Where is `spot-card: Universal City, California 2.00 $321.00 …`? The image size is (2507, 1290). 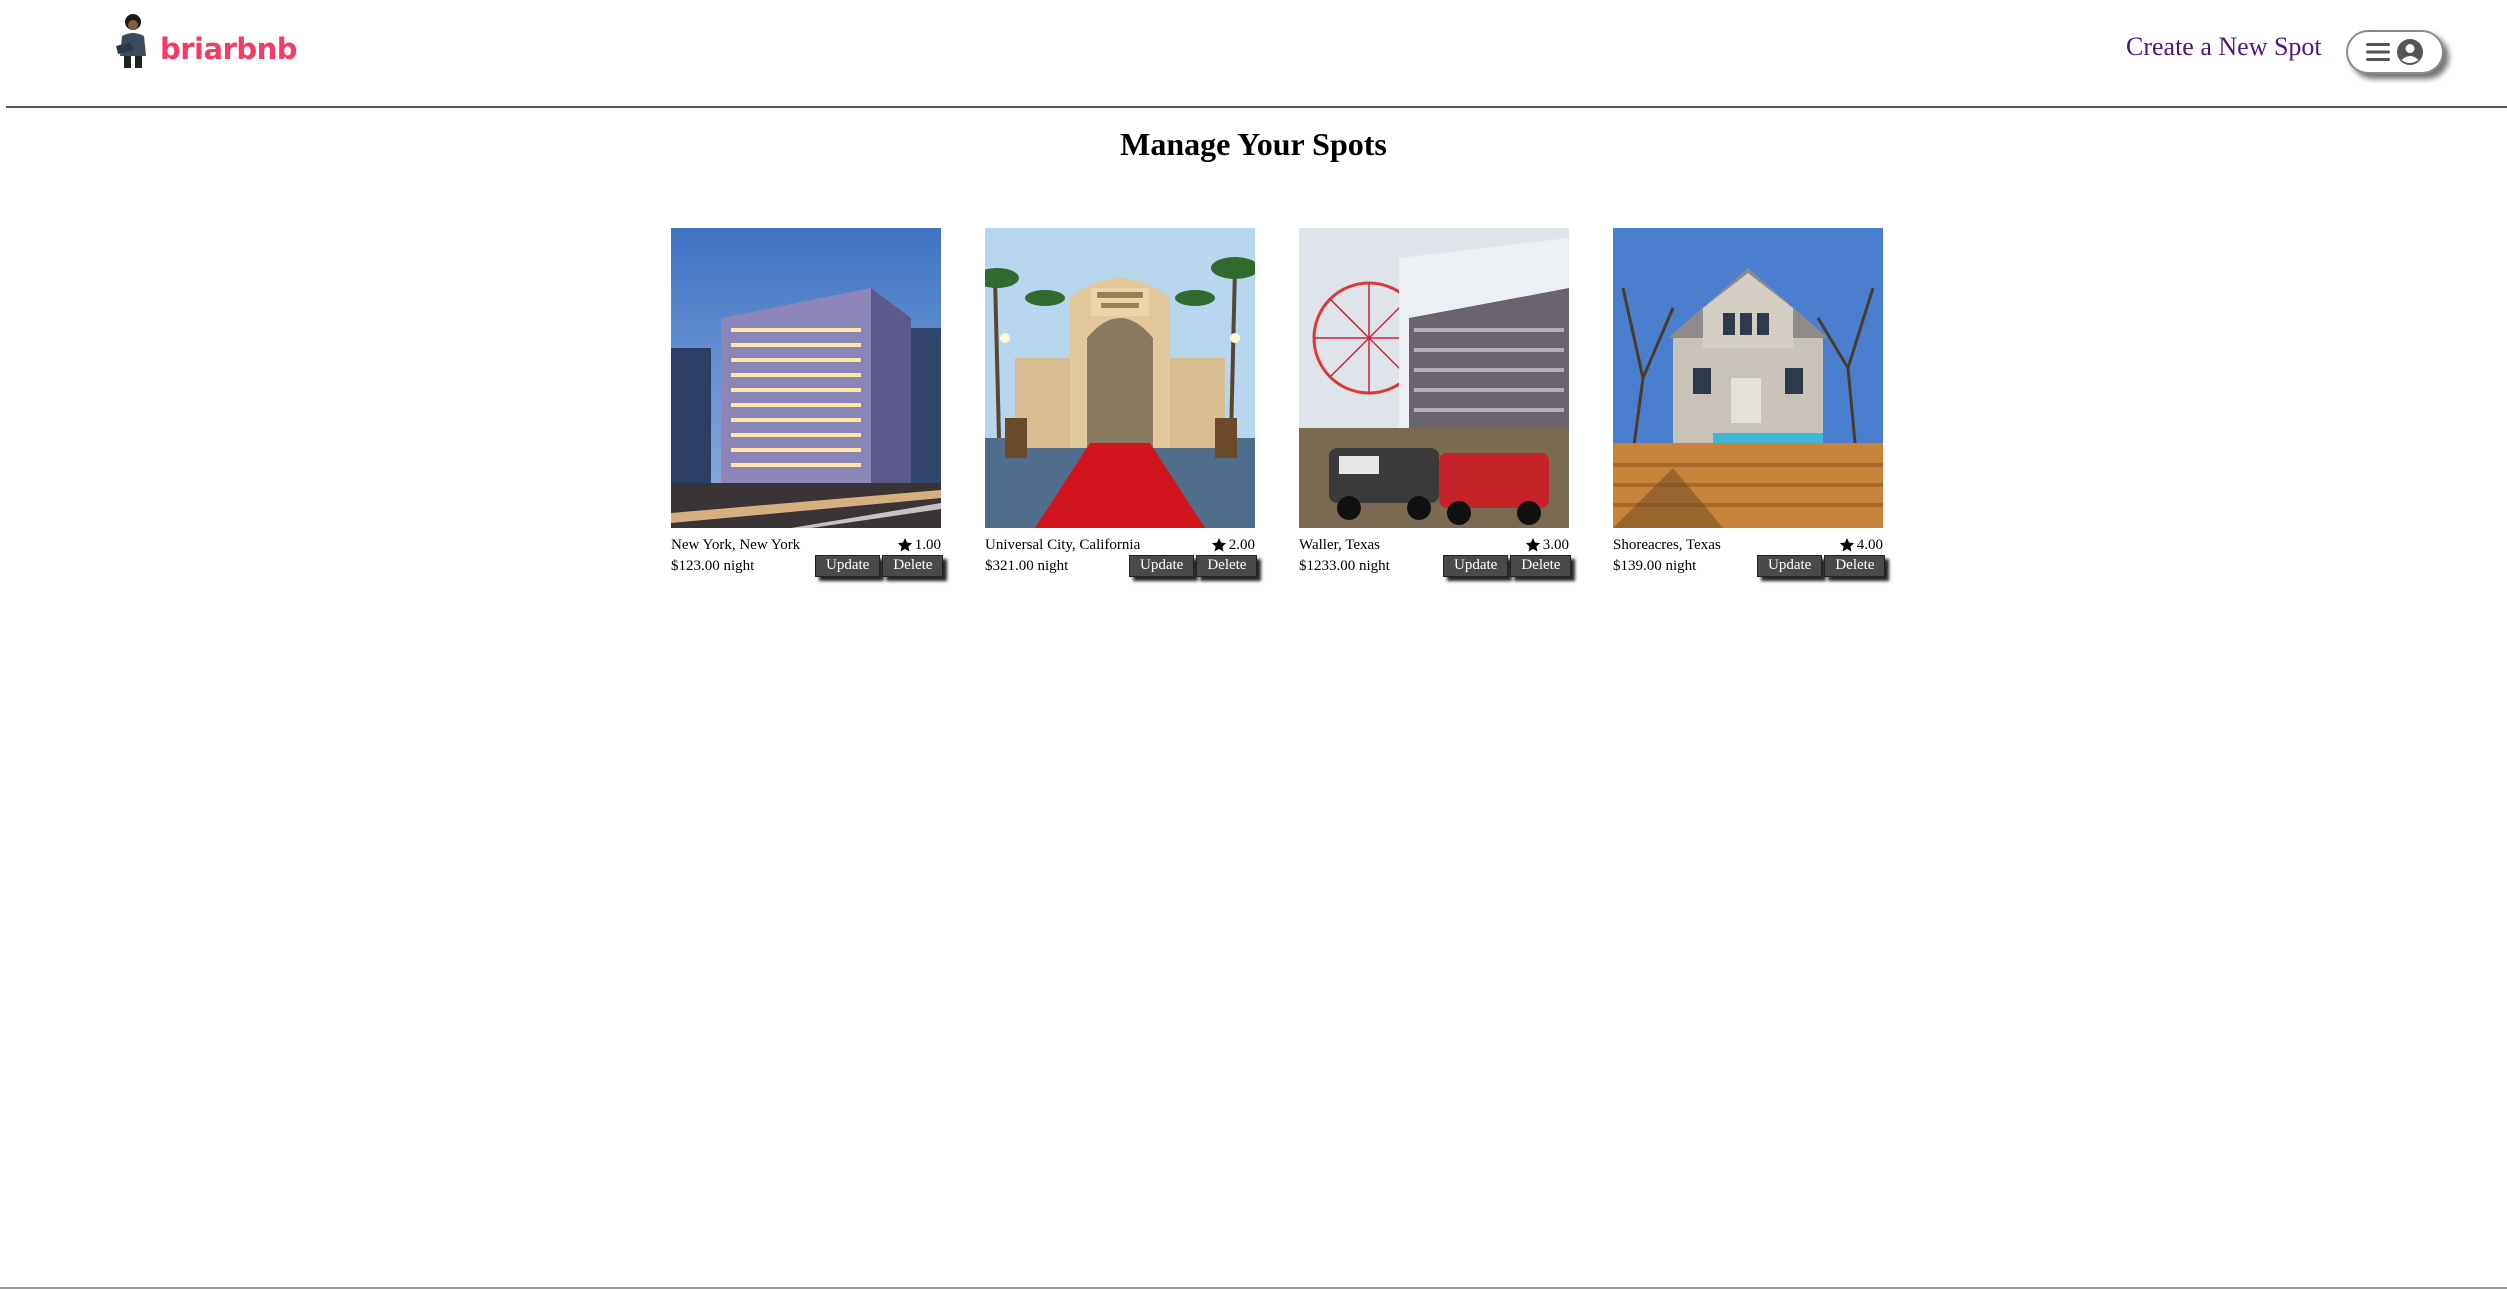 spot-card: Universal City, California 2.00 $321.00 … is located at coordinates (1121, 402).